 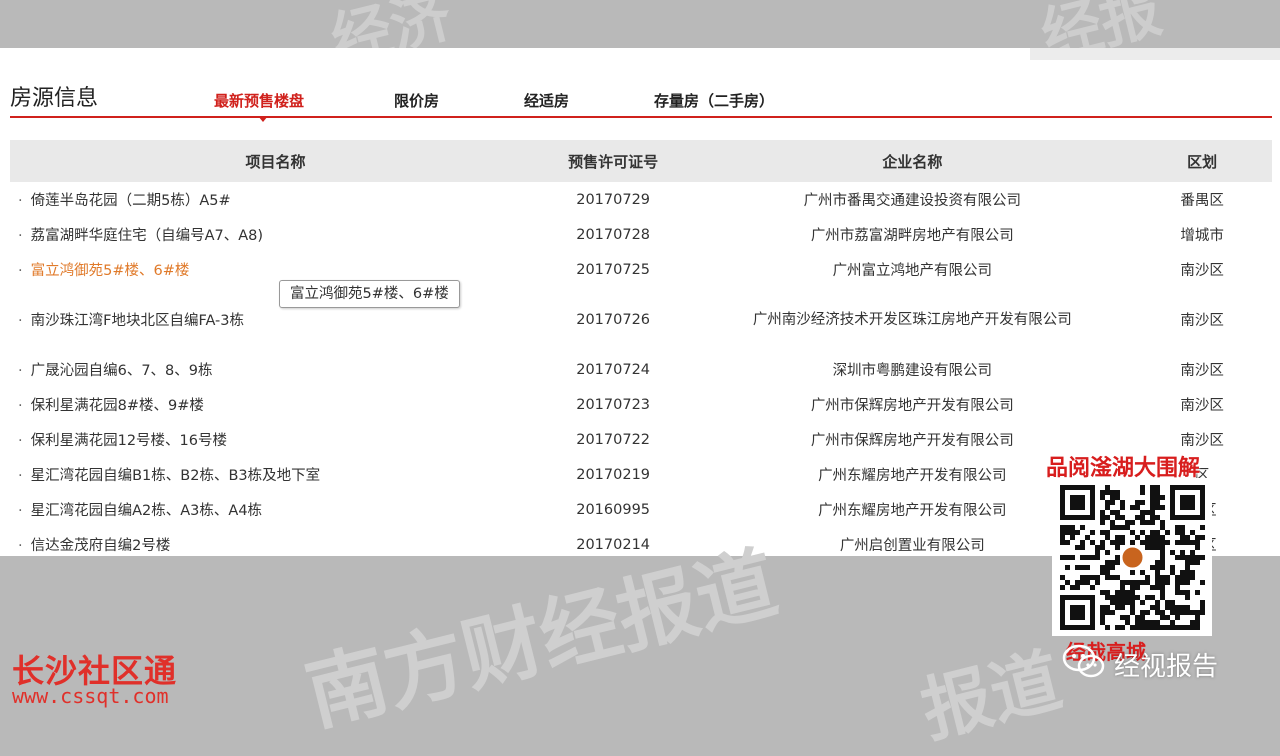 I want to click on table-row: · 广晟沁园自编6、7、8、9栋 20170724 深圳市粤鹏建设有限公司 南沙区, so click(x=641, y=369).